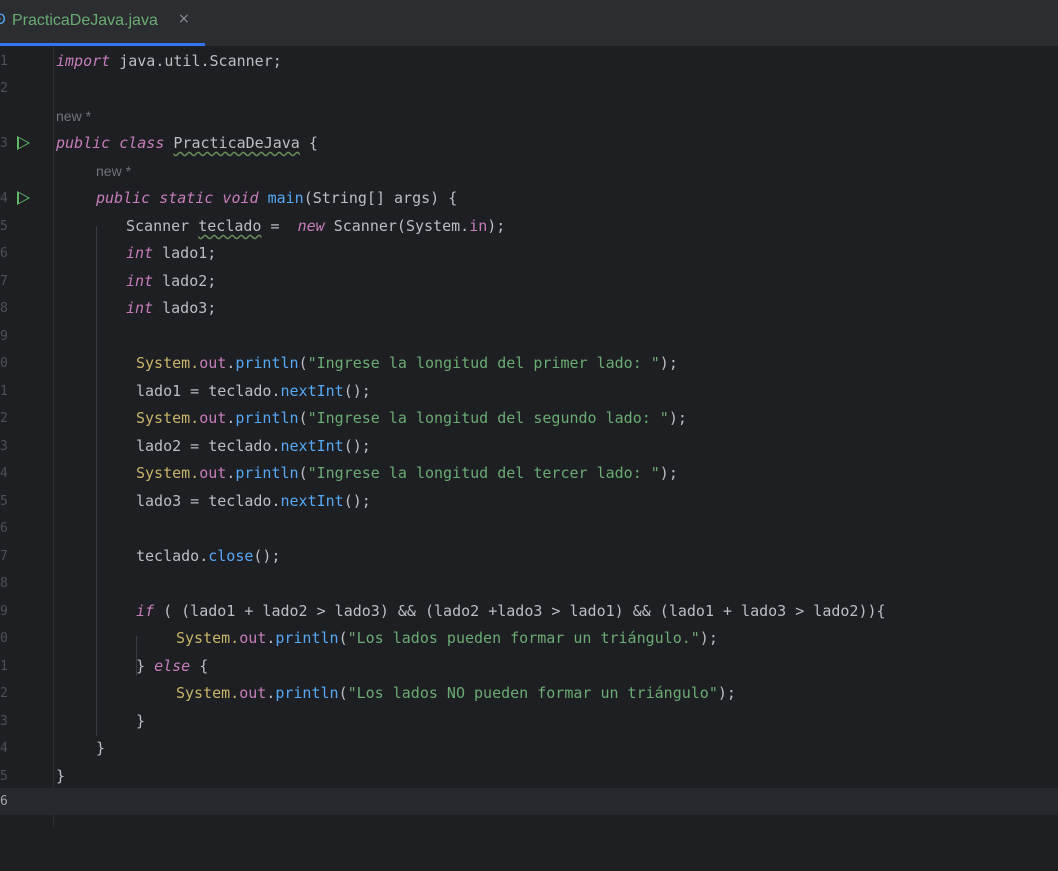 The height and width of the screenshot is (871, 1058). I want to click on code-line: 5 }, so click(529, 776).